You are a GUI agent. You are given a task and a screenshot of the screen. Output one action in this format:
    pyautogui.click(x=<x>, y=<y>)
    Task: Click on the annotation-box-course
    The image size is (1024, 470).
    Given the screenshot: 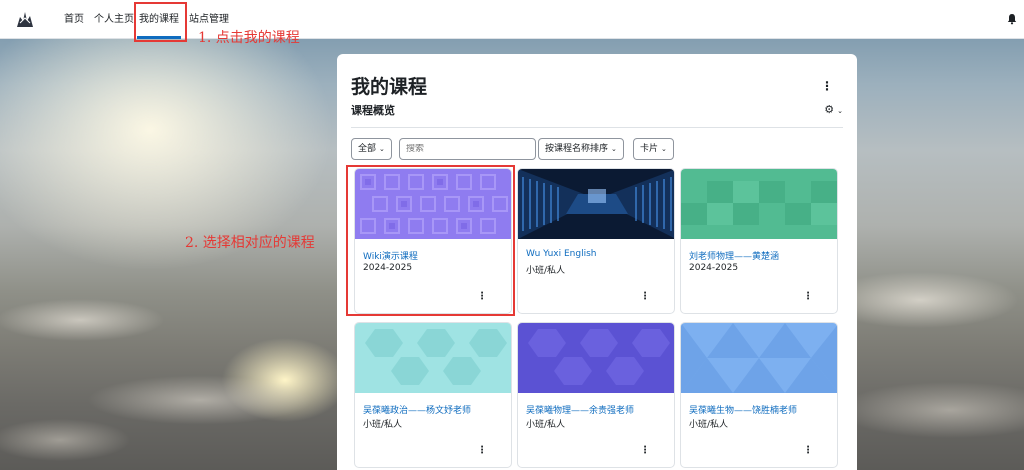 What is the action you would take?
    pyautogui.click(x=430, y=240)
    